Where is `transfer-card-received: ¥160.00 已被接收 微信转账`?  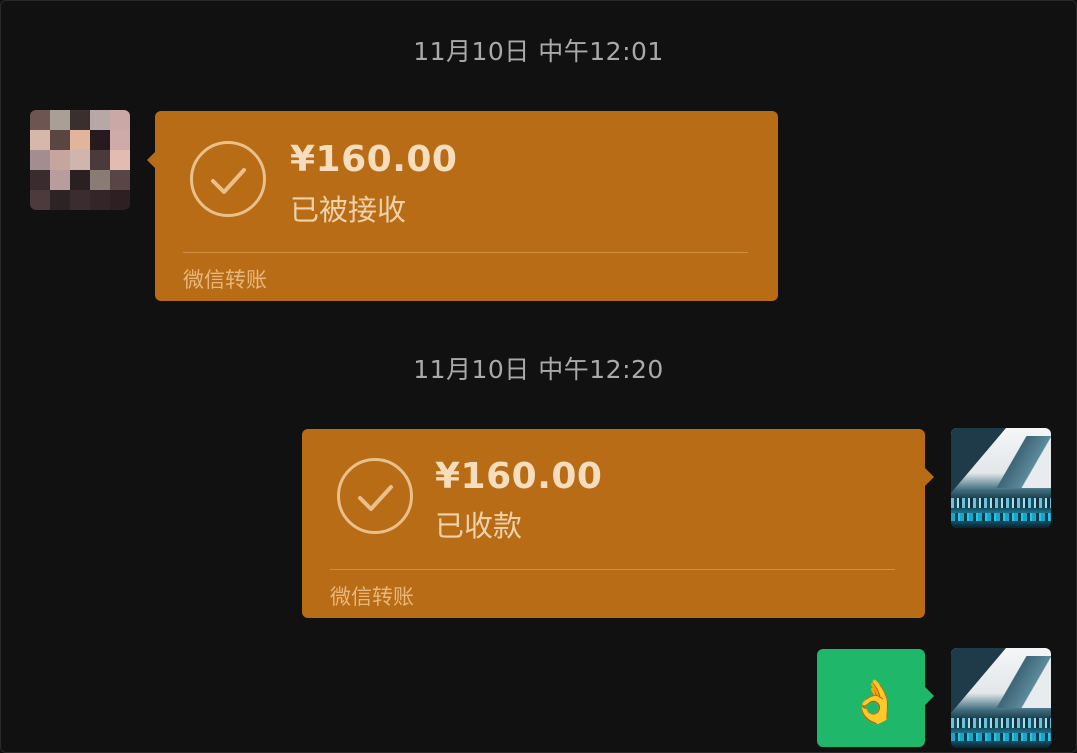
transfer-card-received: ¥160.00 已被接收 微信转账 is located at coordinates (466, 206).